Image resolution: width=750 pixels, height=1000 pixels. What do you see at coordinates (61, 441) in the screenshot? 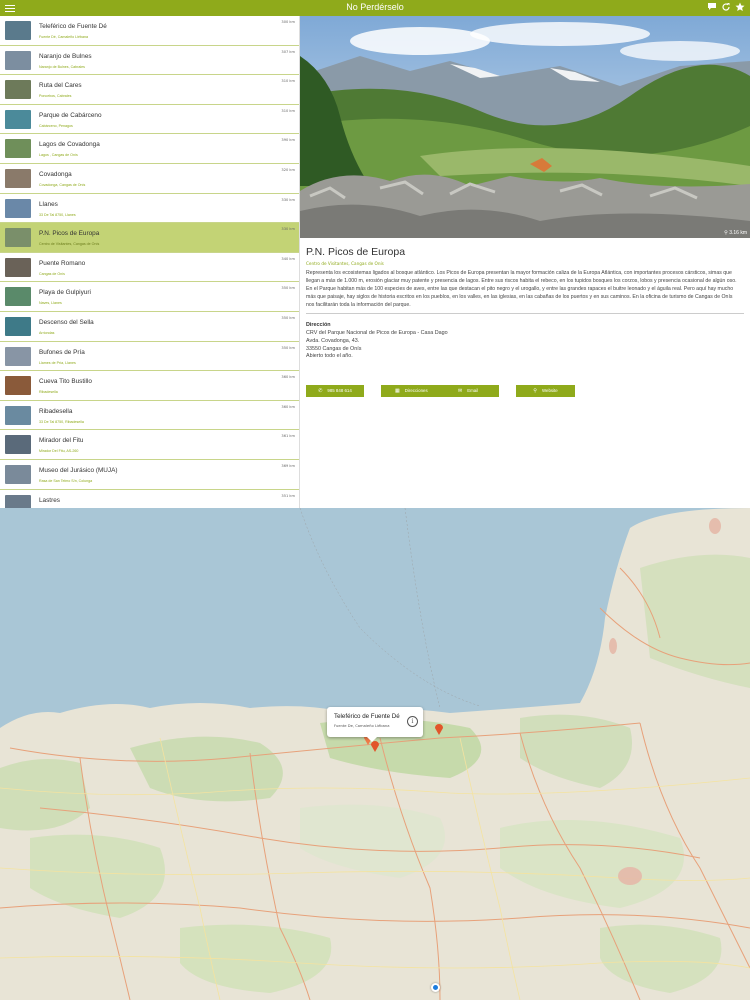
I see `list-item-name: Mirador del Fitu` at bounding box center [61, 441].